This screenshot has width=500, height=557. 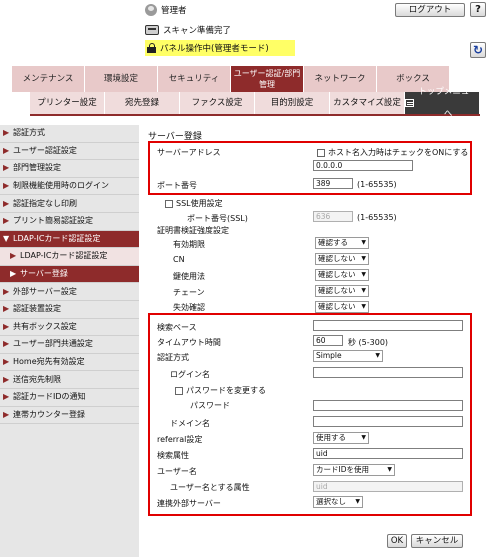 What do you see at coordinates (69, 151) in the screenshot?
I see `sidebar-item-user-auth: ▶ ユーザー認証設定` at bounding box center [69, 151].